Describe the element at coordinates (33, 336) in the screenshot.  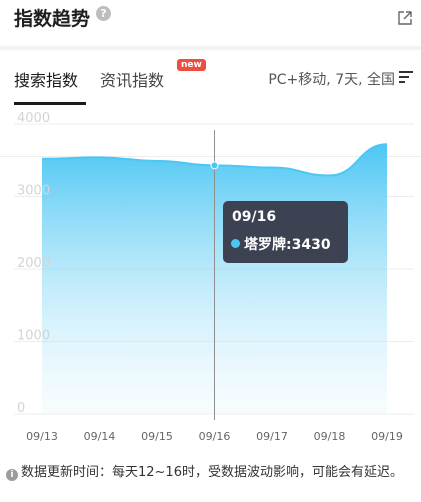
I see `y-tick-label: 1000` at that location.